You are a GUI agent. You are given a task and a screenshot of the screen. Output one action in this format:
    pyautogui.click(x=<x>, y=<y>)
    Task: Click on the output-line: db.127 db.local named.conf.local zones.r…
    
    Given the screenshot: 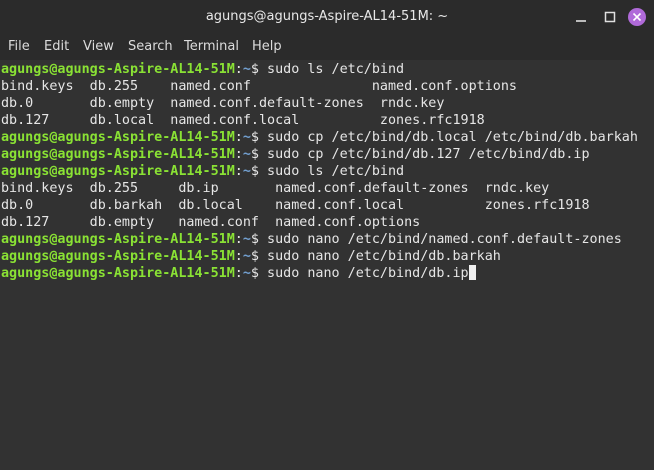 What is the action you would take?
    pyautogui.click(x=243, y=120)
    